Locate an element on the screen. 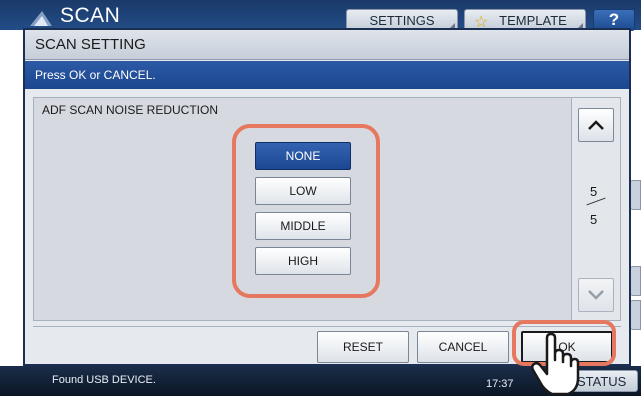 The image size is (641, 396). message-text: Press OK or CANCEL. is located at coordinates (95, 75).